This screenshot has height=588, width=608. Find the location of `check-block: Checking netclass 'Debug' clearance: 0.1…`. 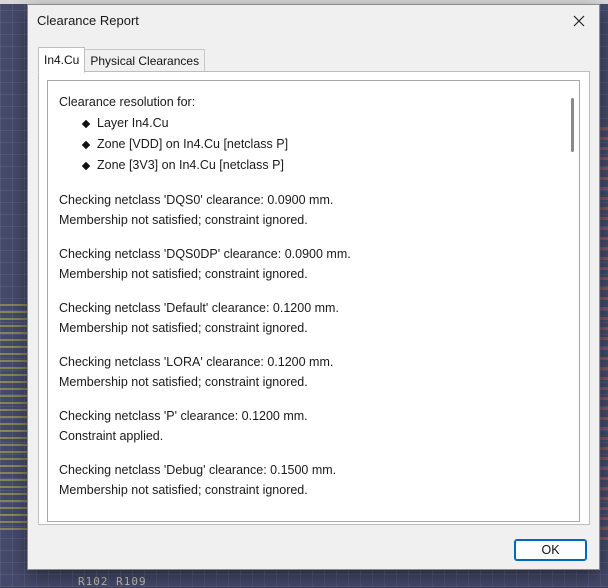

check-block: Checking netclass 'Debug' clearance: 0.1… is located at coordinates (309, 480).